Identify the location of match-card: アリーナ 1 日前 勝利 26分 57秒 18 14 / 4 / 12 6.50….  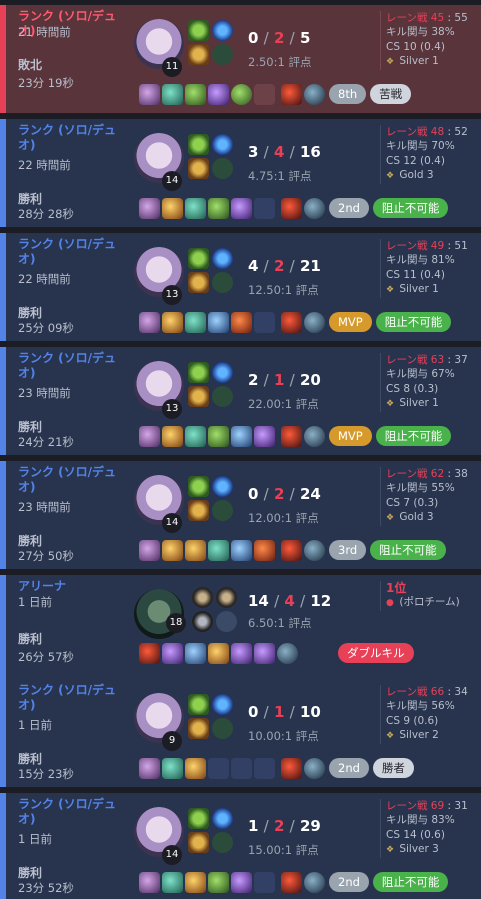
(240, 629).